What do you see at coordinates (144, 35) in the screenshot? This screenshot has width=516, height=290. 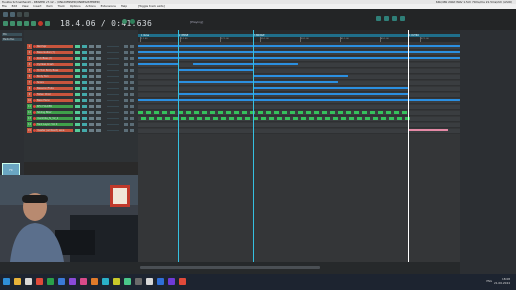 I see `region-marker: 1 Verse` at bounding box center [144, 35].